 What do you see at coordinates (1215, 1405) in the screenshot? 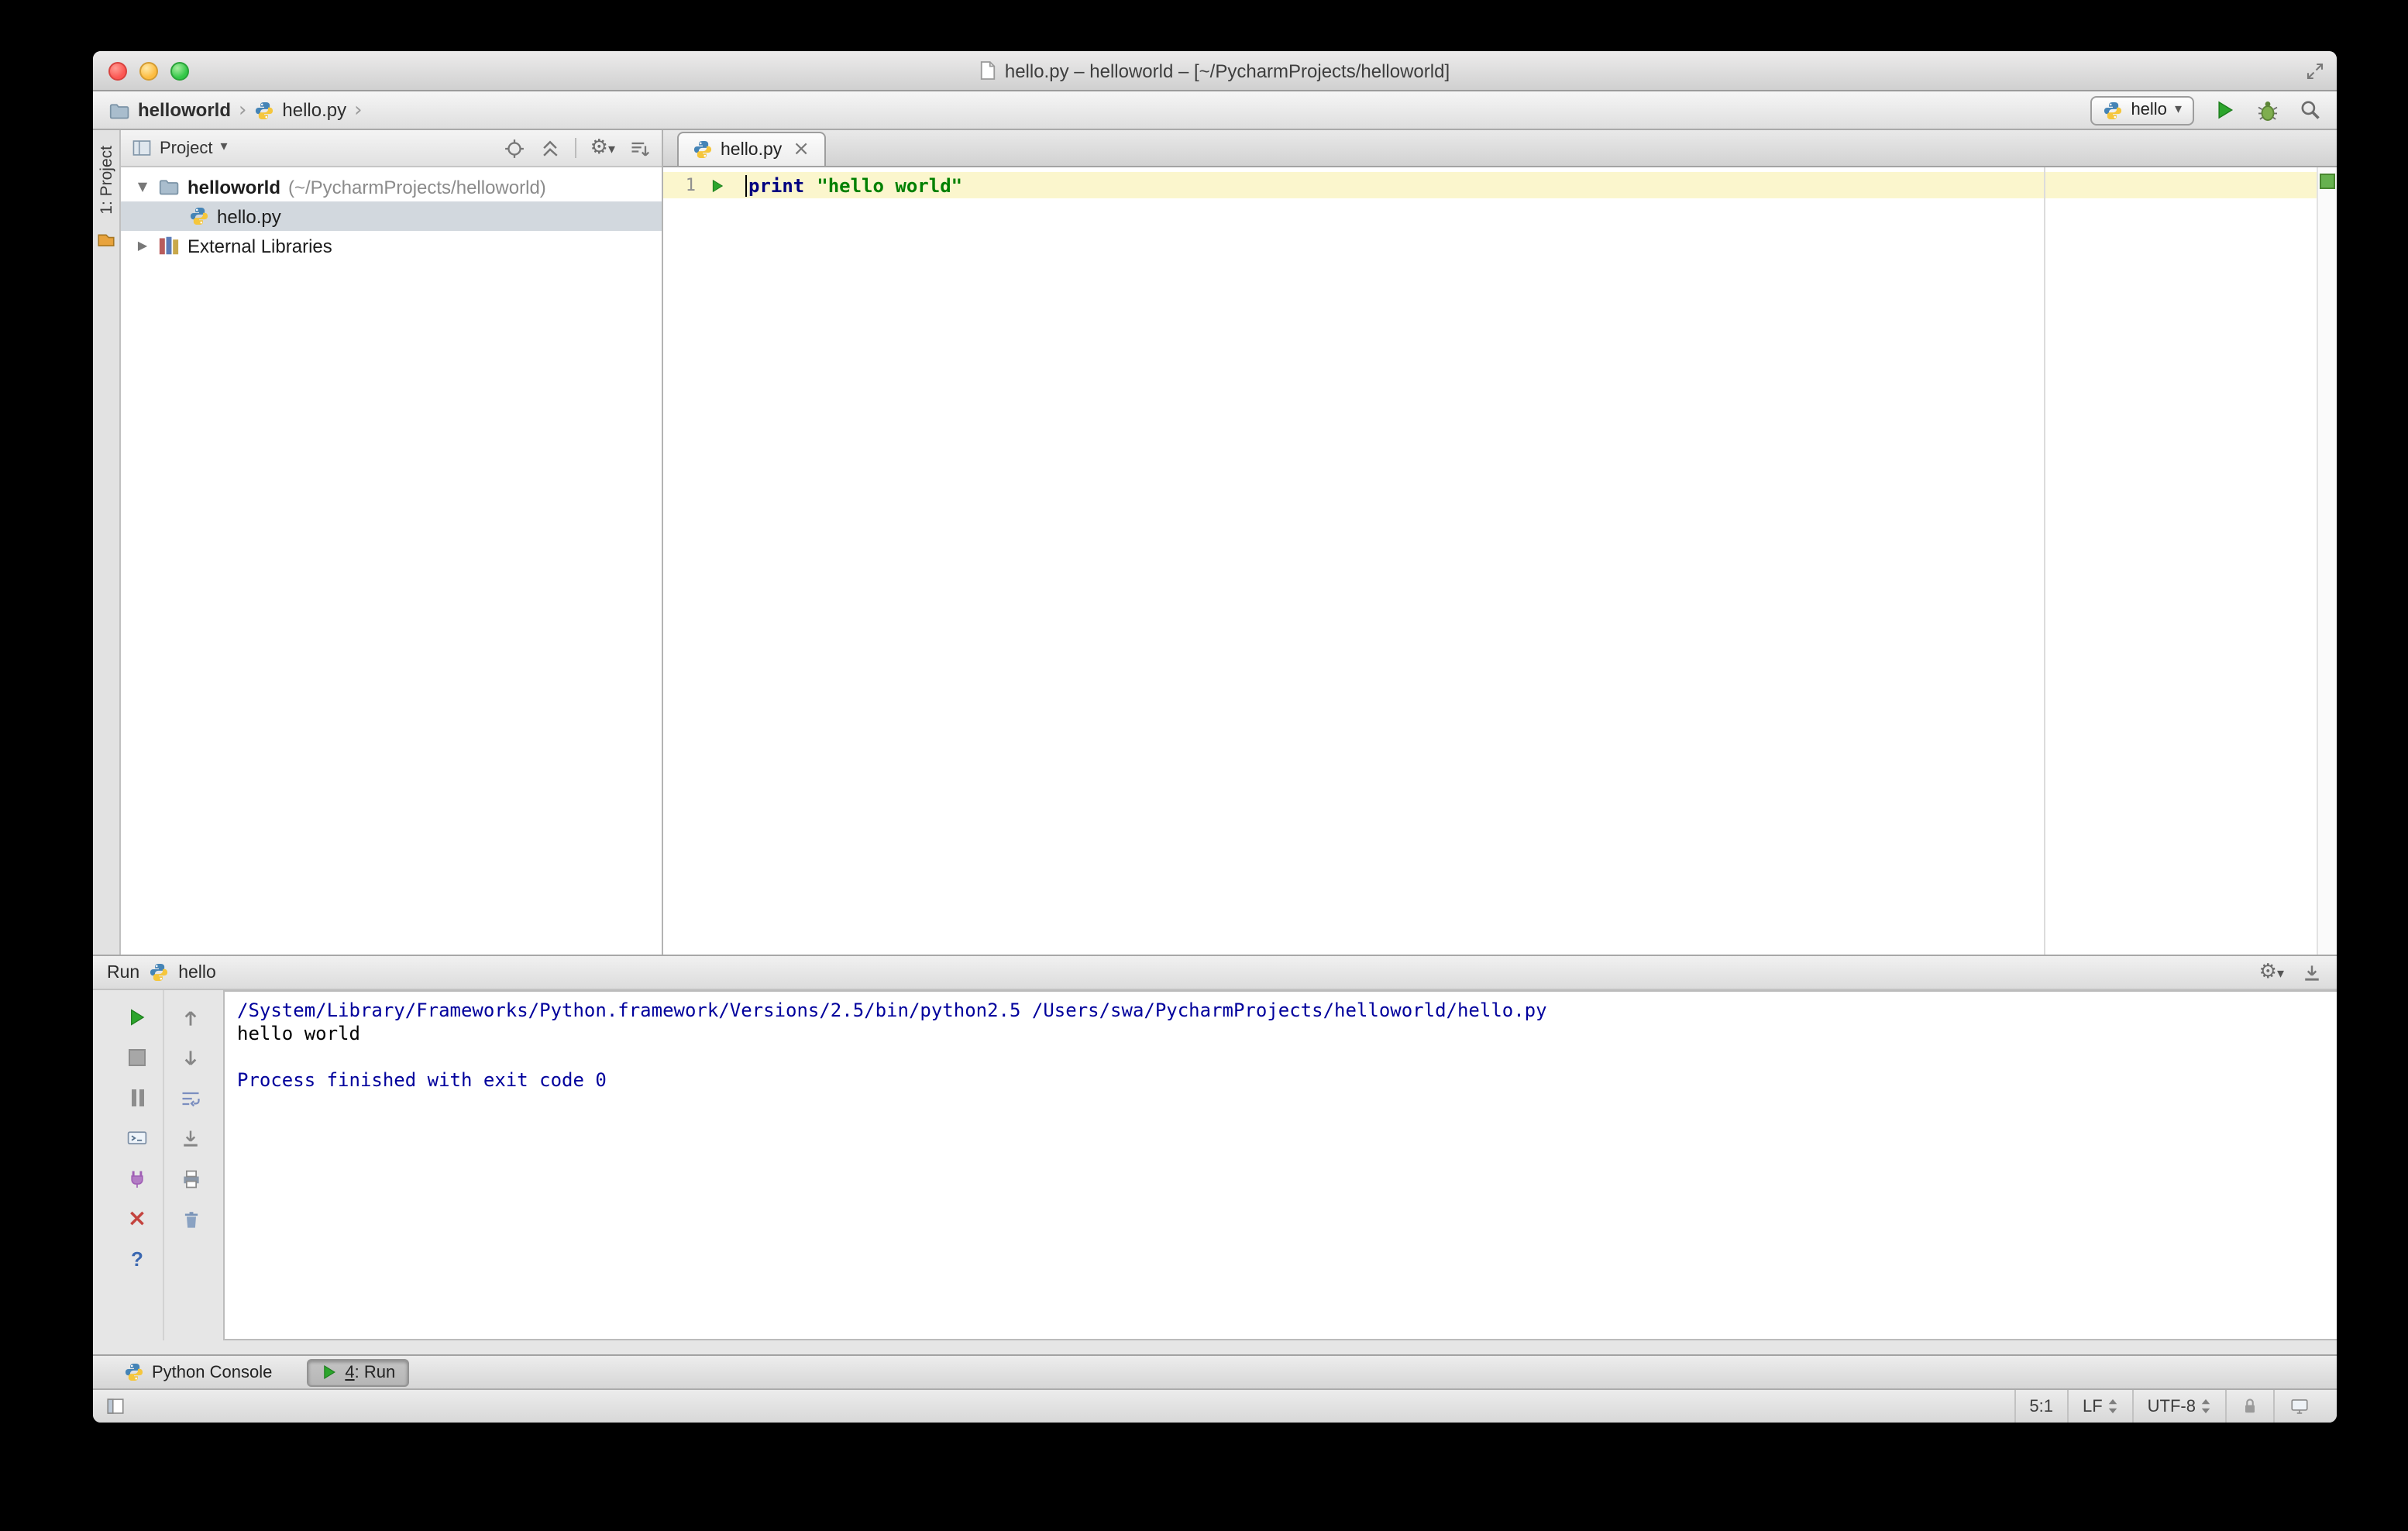
I see `status-bar: 5:1 LF UTF-8` at bounding box center [1215, 1405].